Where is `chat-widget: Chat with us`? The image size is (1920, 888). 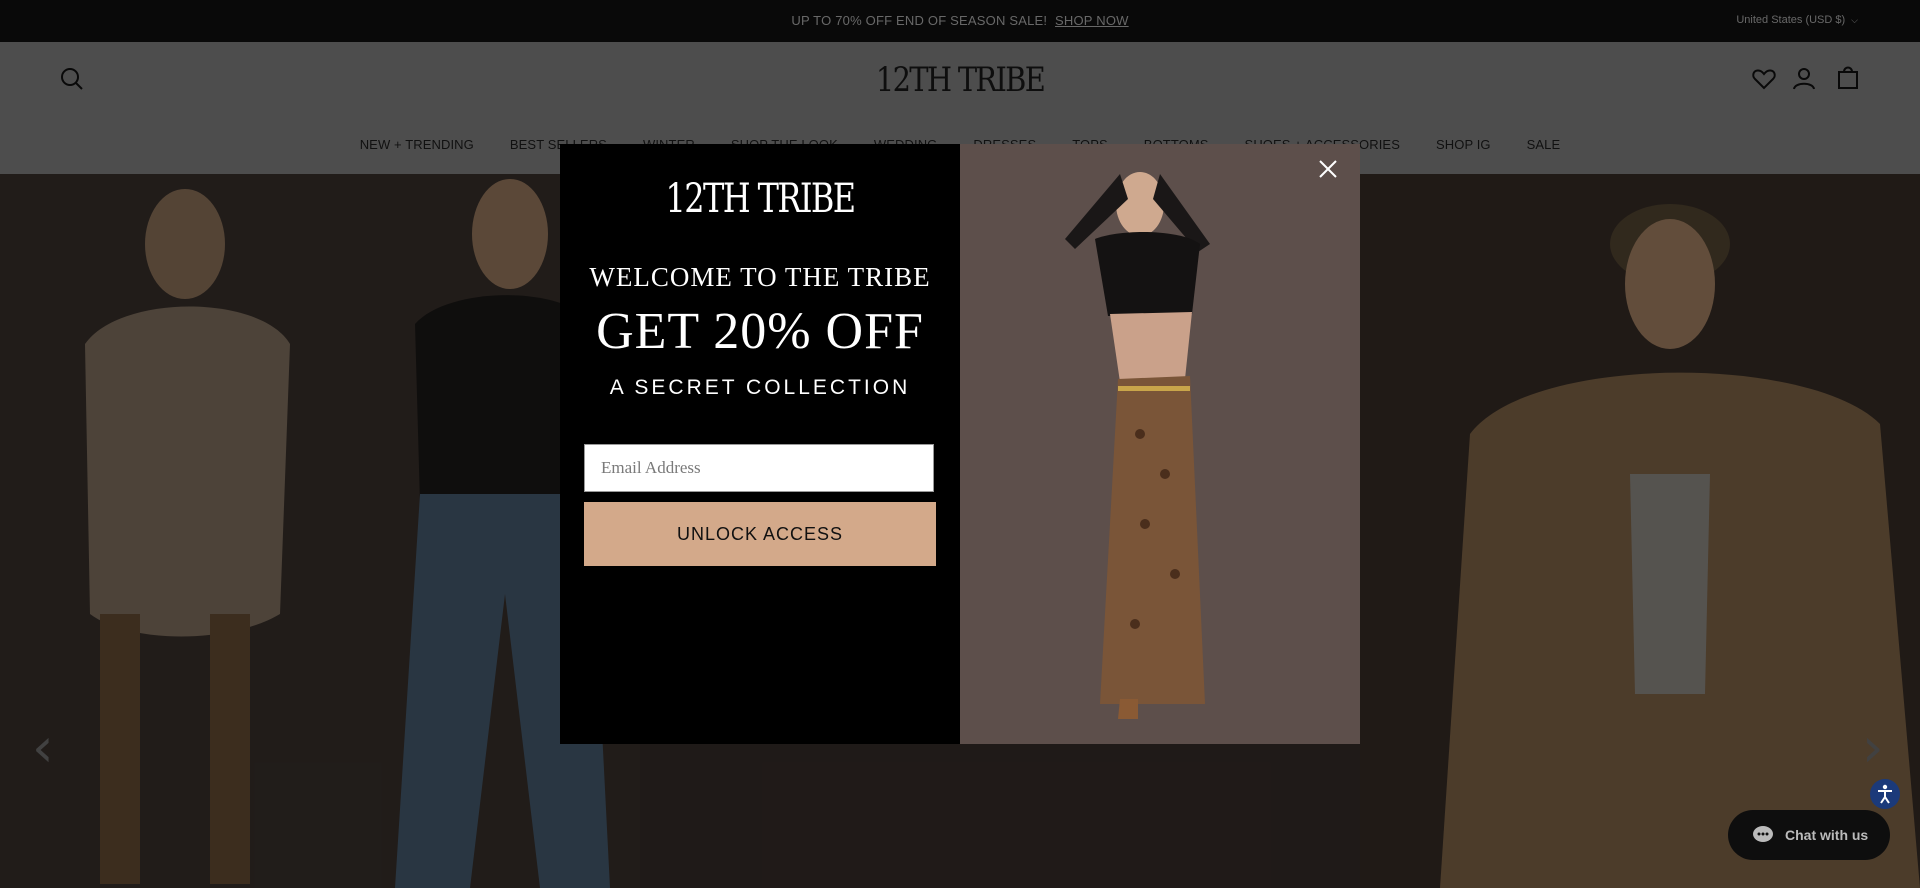
chat-widget: Chat with us is located at coordinates (1809, 835).